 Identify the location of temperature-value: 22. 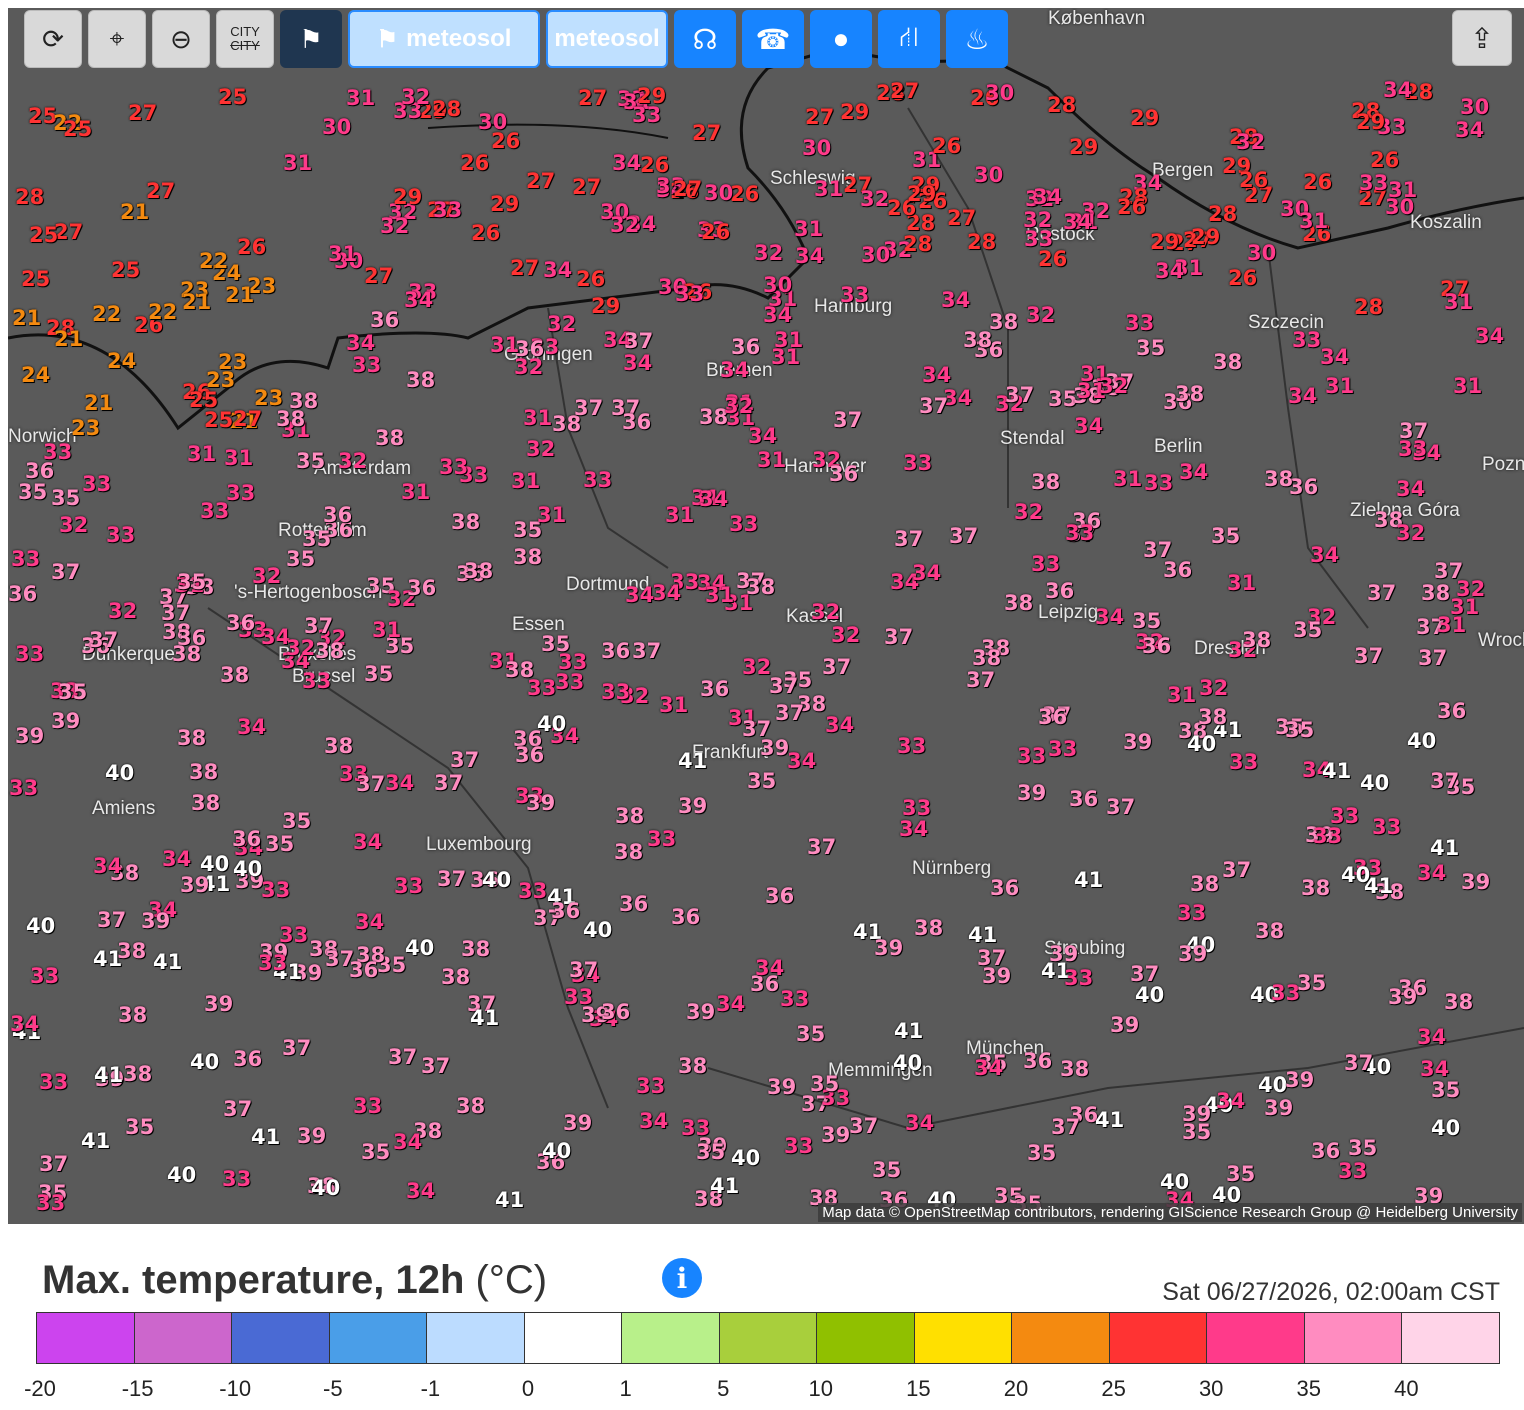
(214, 261).